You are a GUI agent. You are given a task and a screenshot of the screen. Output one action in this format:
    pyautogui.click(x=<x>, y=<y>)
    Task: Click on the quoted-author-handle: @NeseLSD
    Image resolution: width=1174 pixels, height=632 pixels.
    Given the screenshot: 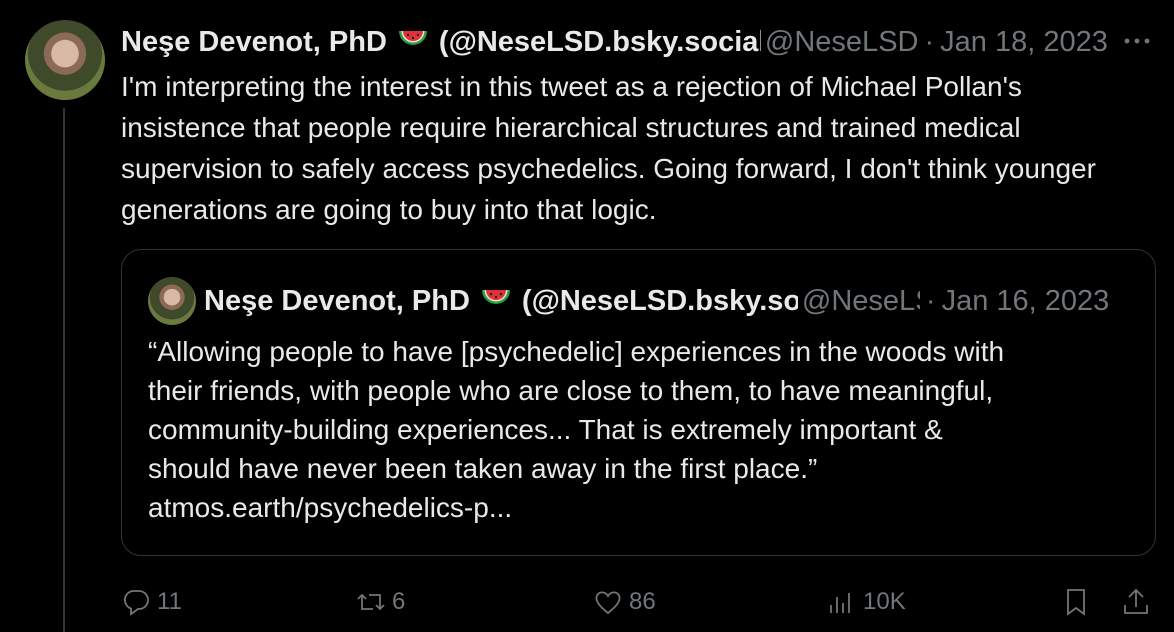 What is the action you would take?
    pyautogui.click(x=860, y=300)
    